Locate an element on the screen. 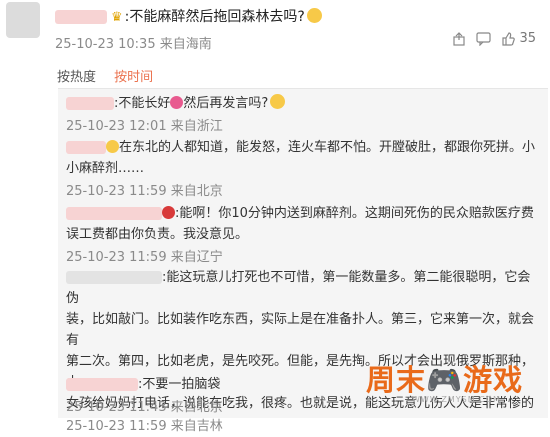  comment-icon is located at coordinates (484, 38).